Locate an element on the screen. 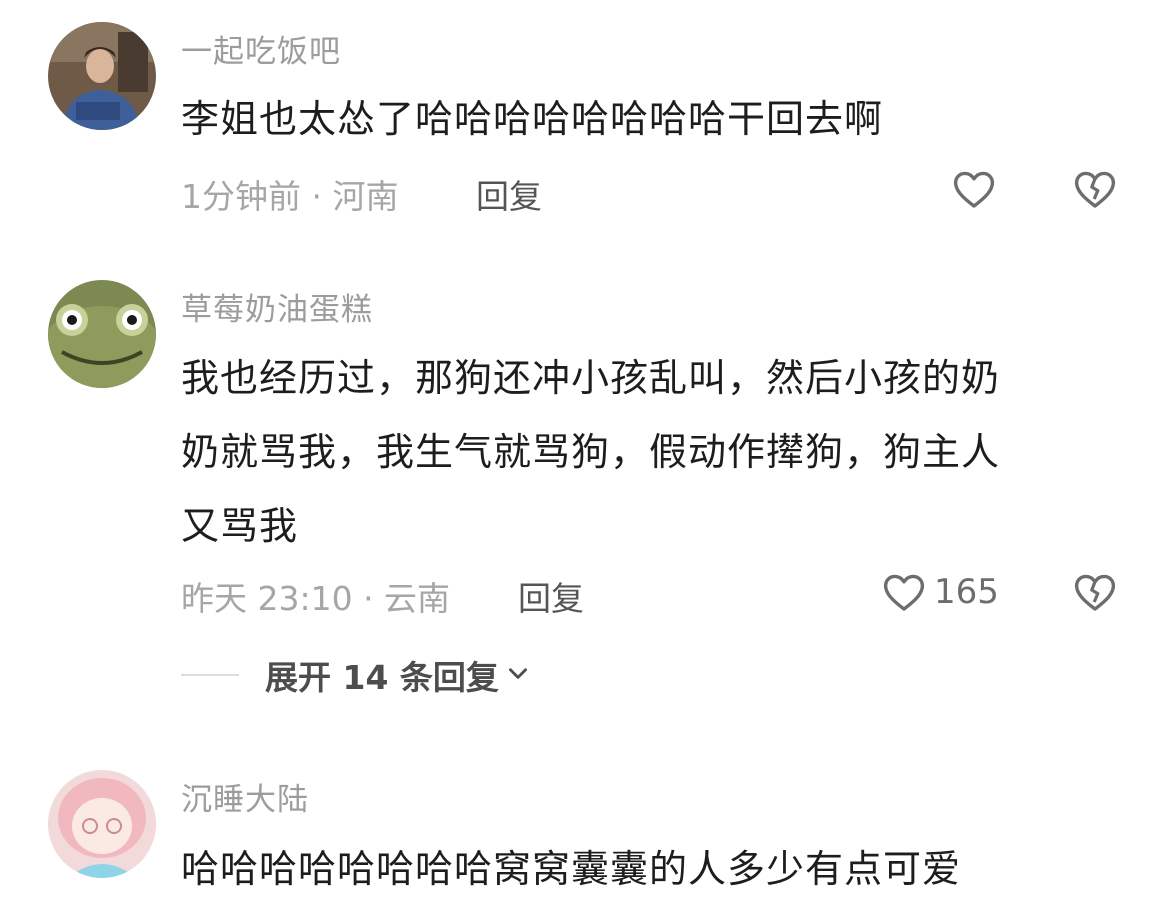  divider is located at coordinates (210, 675).